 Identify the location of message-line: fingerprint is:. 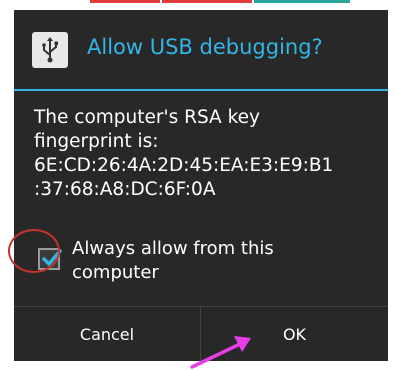
(96, 141).